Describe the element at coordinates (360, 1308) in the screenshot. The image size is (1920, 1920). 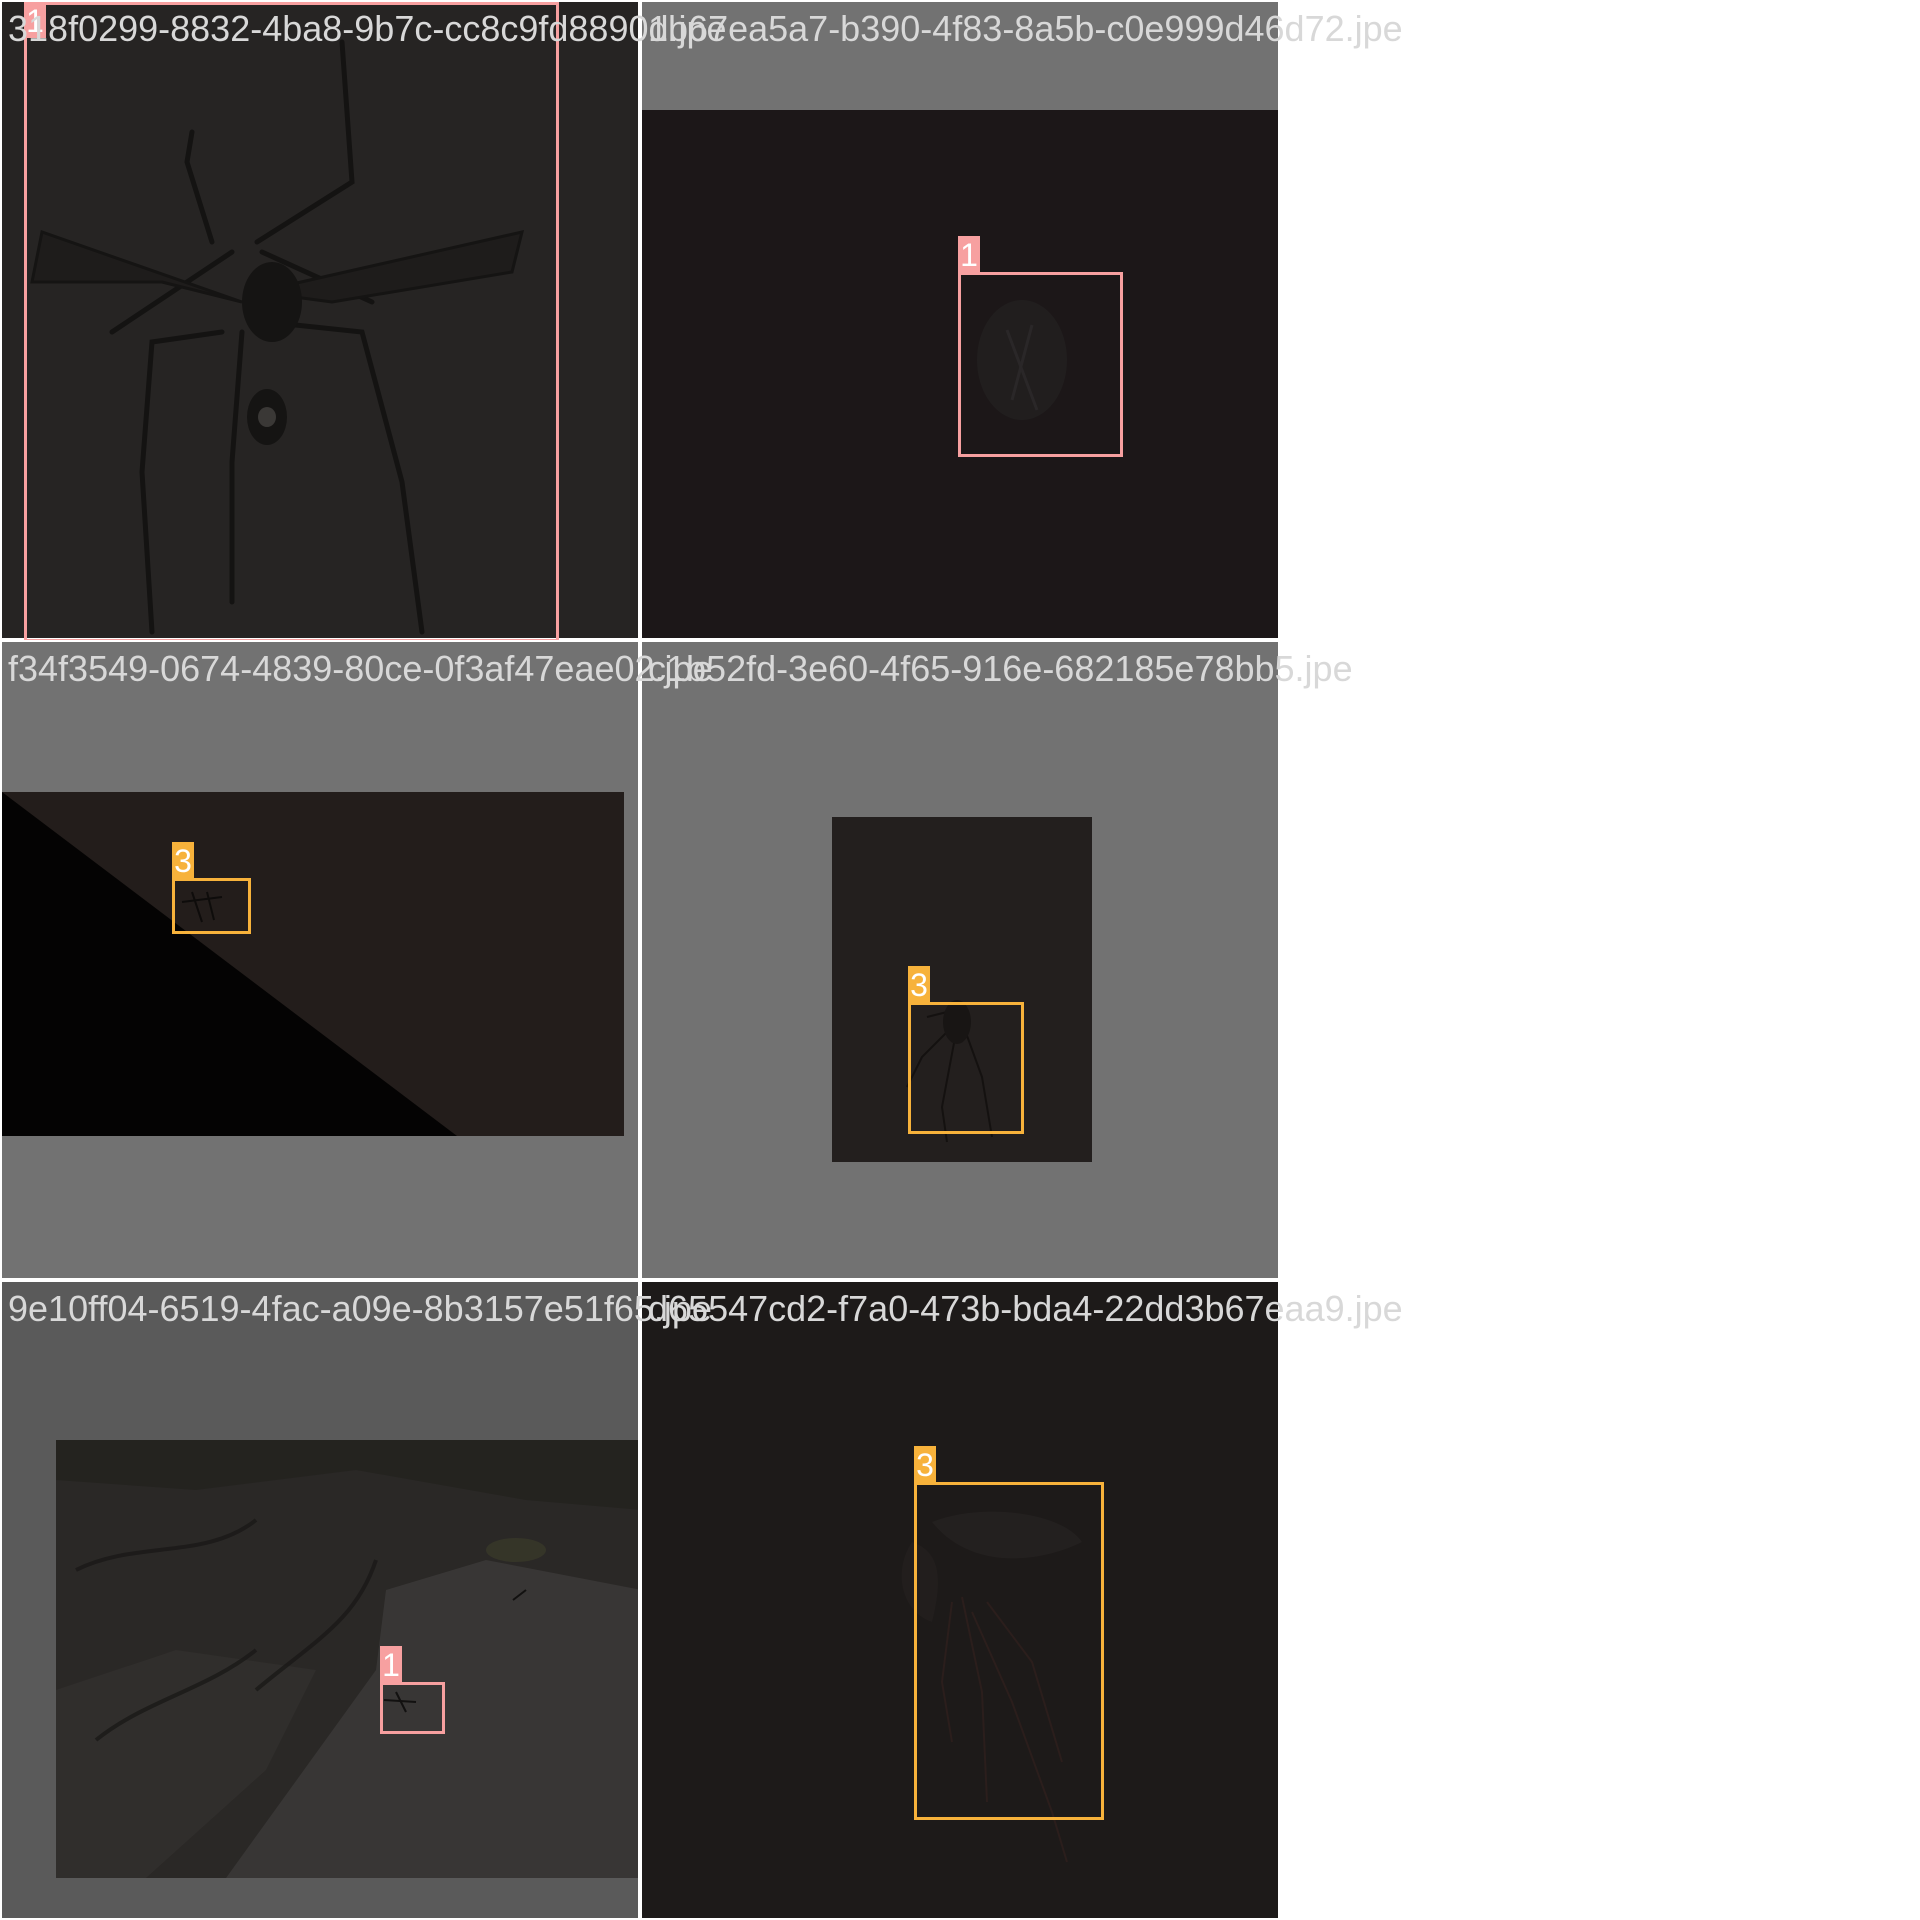
I see `filename-label: 9e10ff04-6519-4fac-a09e-8b3157e51f65.jpe` at that location.